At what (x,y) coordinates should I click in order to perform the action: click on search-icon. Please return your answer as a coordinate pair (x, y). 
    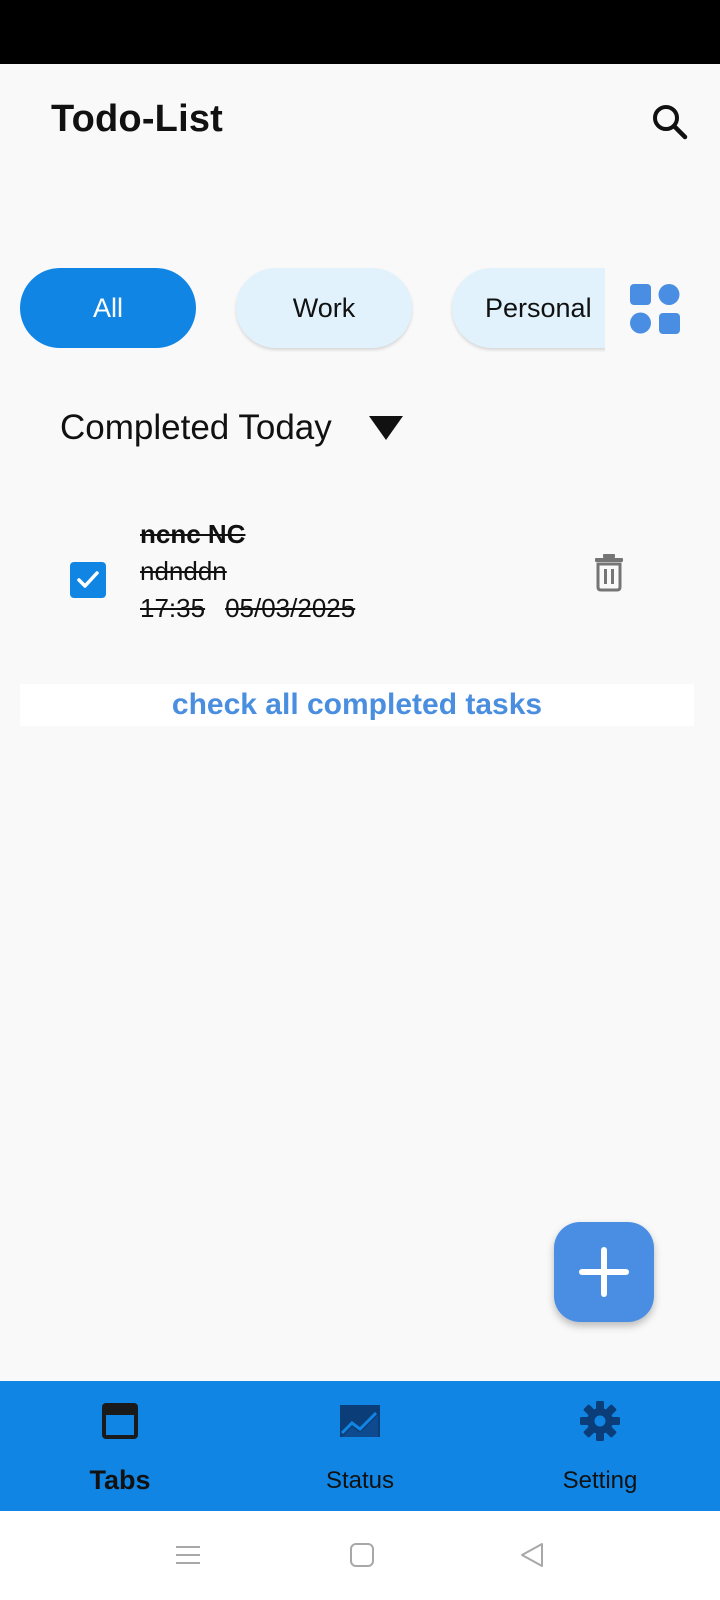
    Looking at the image, I should click on (670, 122).